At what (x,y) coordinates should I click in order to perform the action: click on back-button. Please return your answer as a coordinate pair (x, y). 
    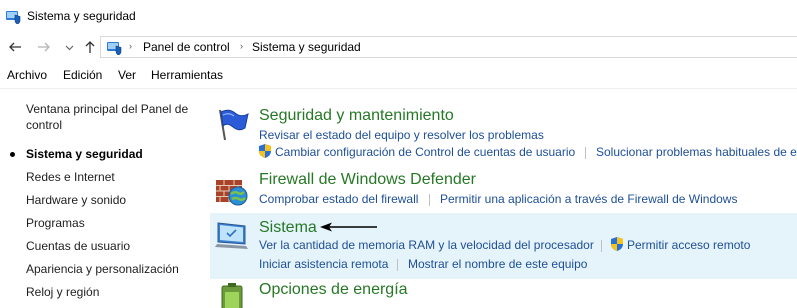
    Looking at the image, I should click on (15, 47).